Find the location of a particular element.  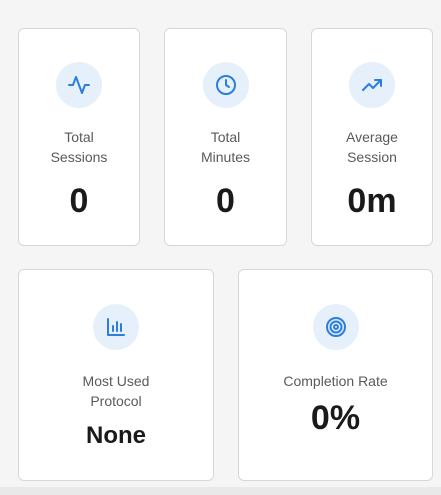

trending-up-icon is located at coordinates (372, 85).